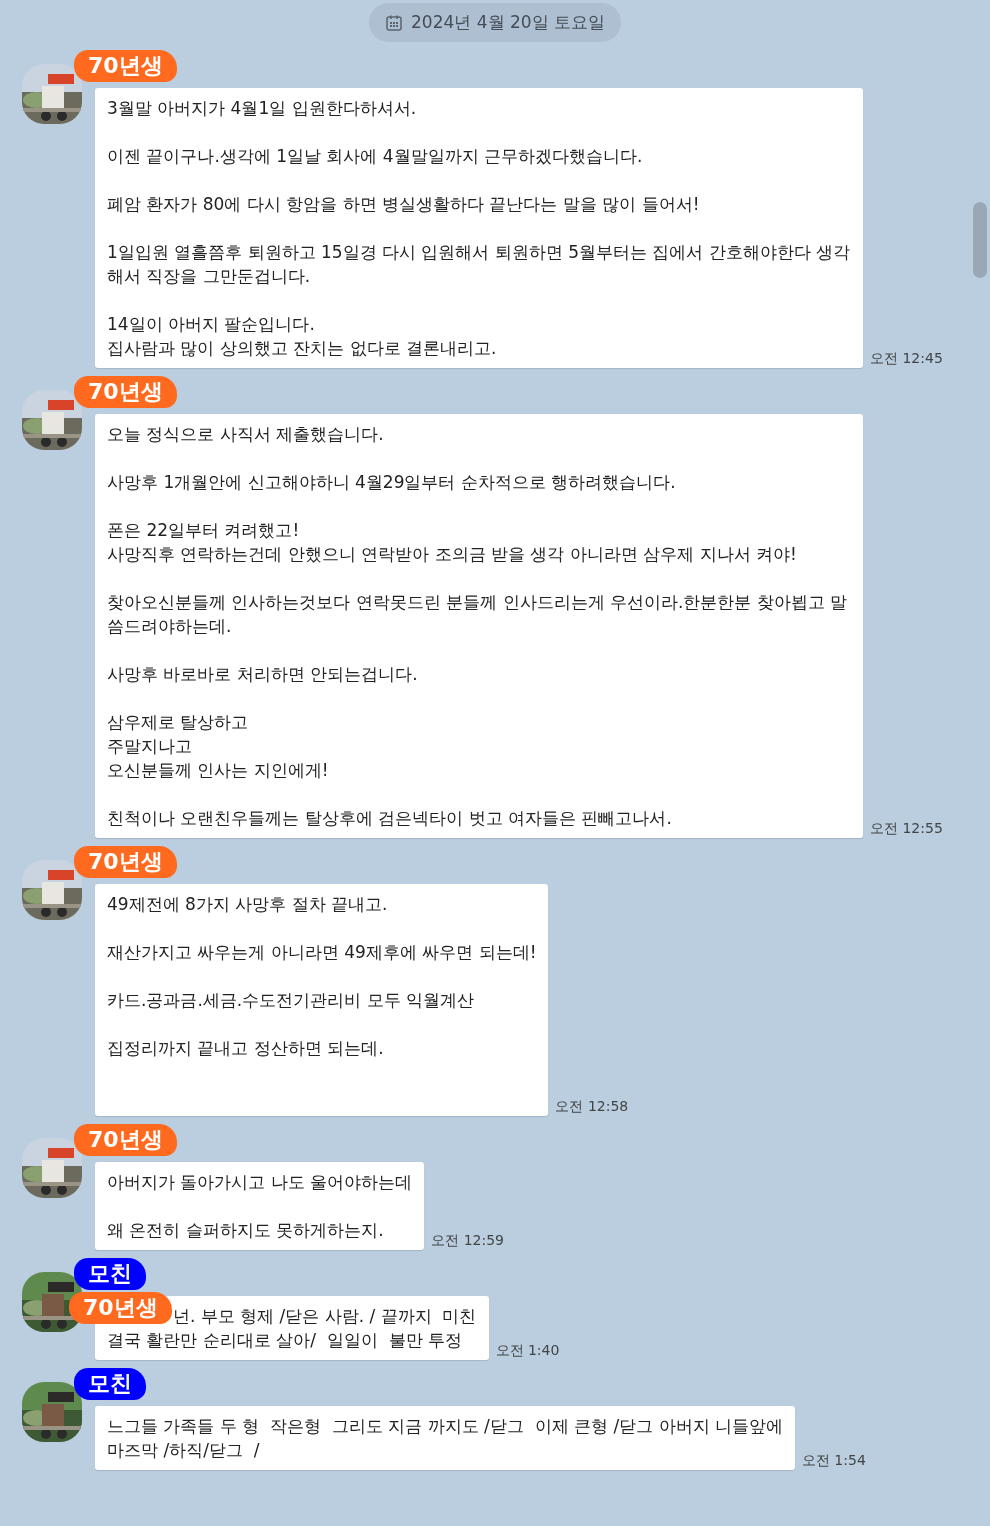  Describe the element at coordinates (246, 434) in the screenshot. I see `message-text: 오늘 정식으로 사직서 제출했습니다.` at that location.